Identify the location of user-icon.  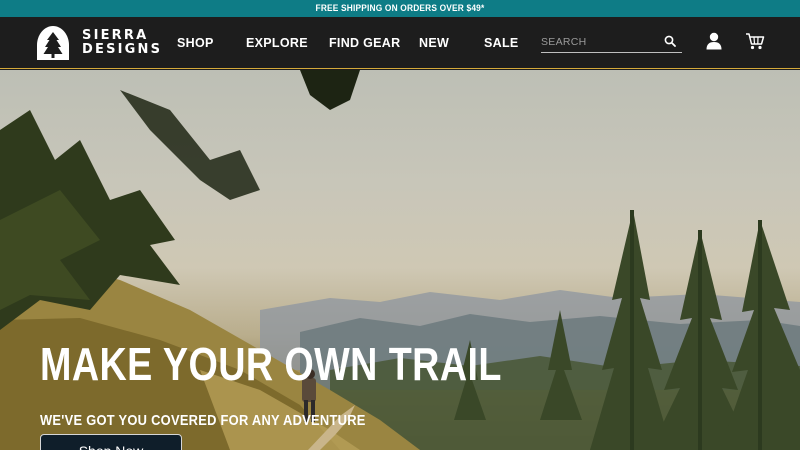
(714, 41).